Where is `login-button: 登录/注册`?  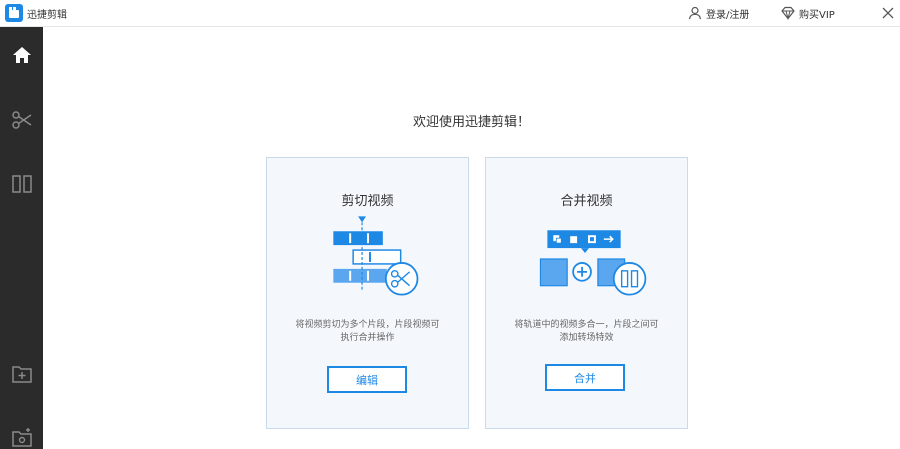
login-button: 登录/注册 is located at coordinates (718, 13).